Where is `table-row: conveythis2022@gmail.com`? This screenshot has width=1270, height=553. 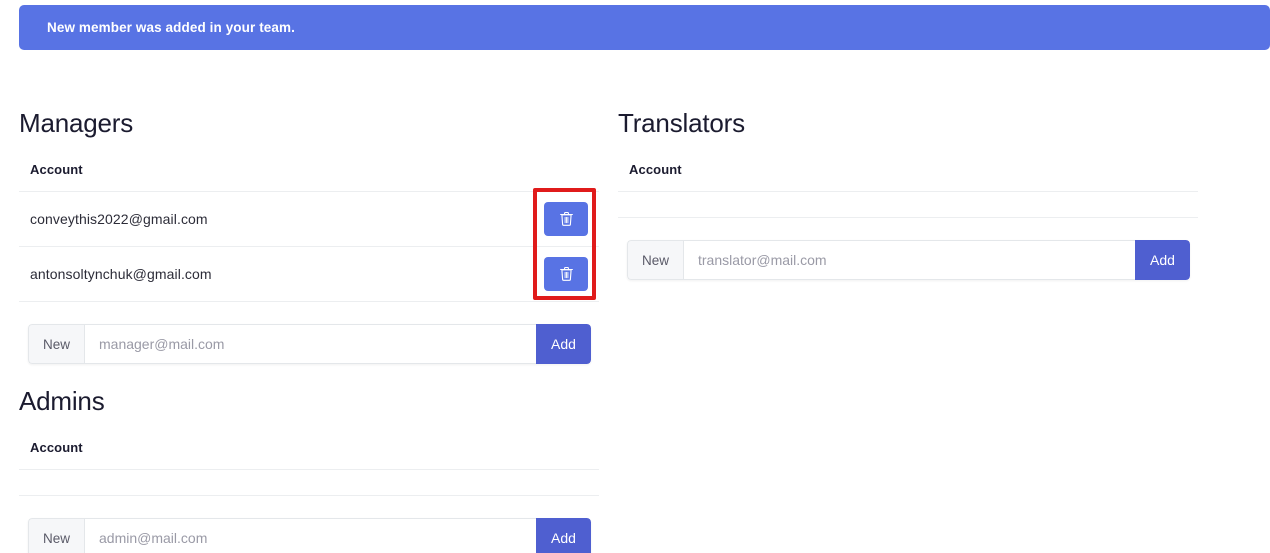 table-row: conveythis2022@gmail.com is located at coordinates (309, 220).